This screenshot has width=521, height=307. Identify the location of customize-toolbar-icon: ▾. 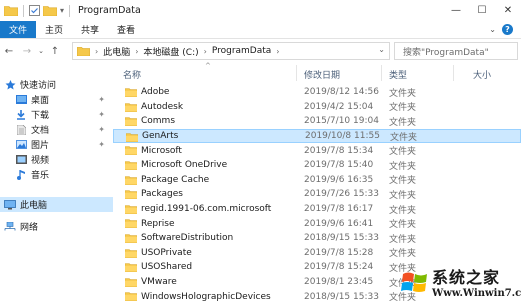
(62, 10).